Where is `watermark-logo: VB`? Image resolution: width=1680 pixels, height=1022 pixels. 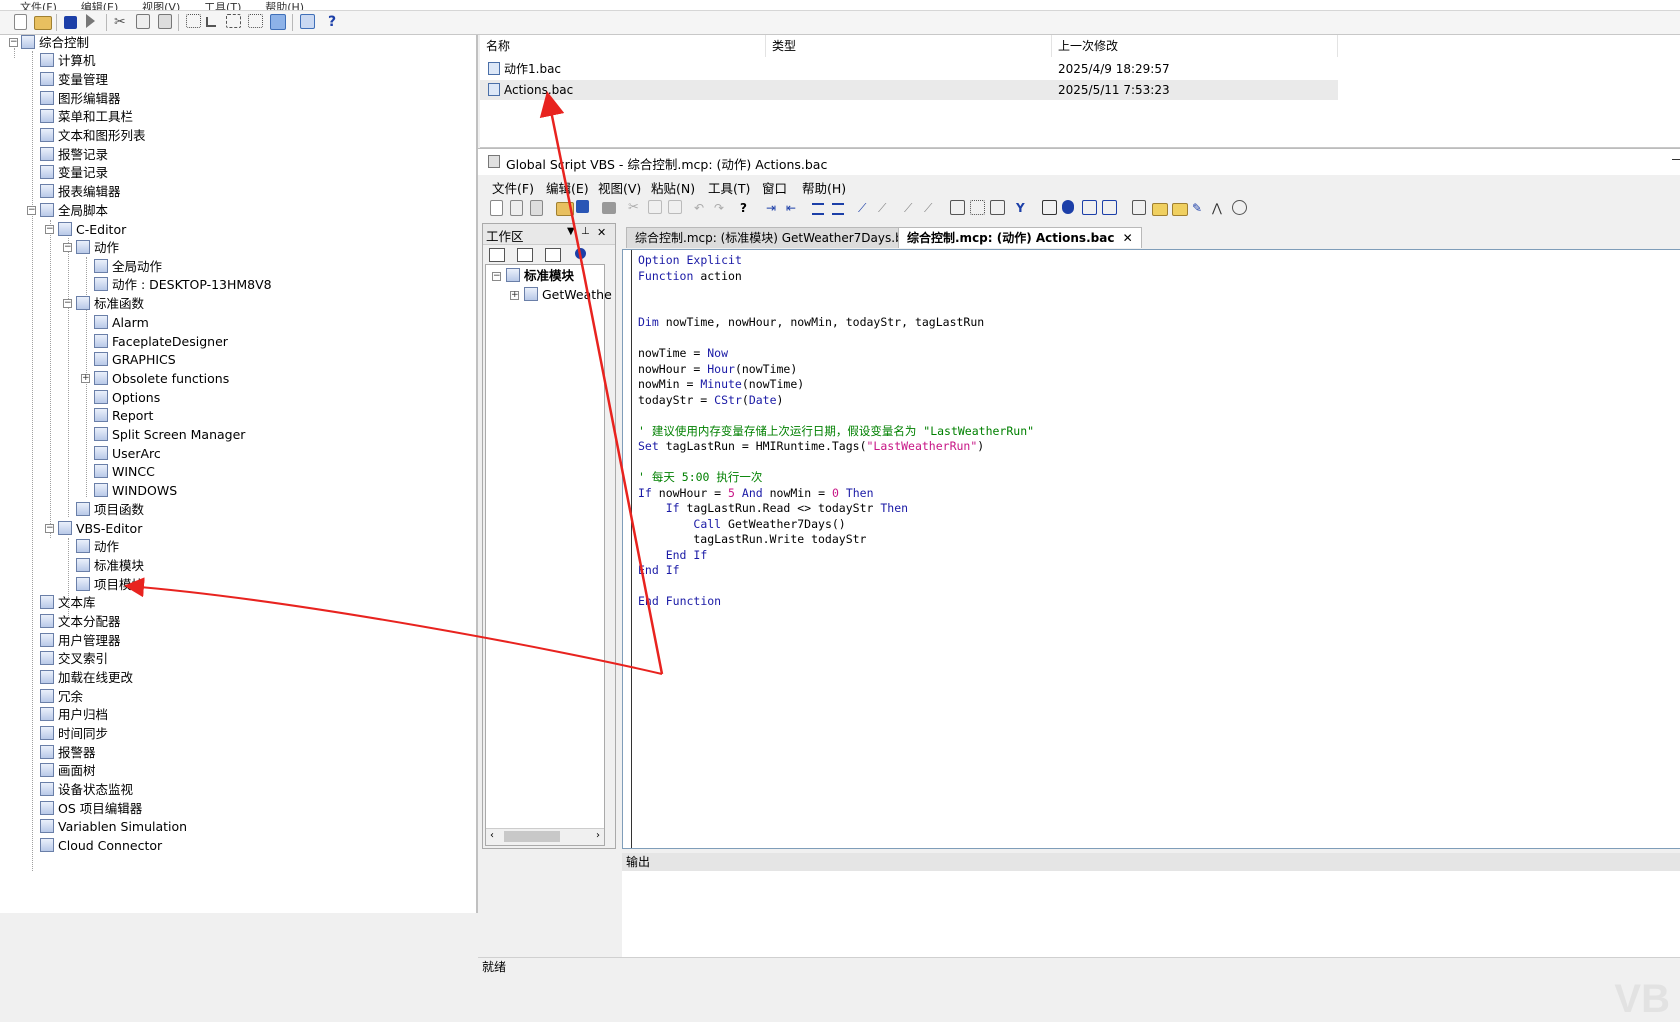
watermark-logo: VB is located at coordinates (1642, 999).